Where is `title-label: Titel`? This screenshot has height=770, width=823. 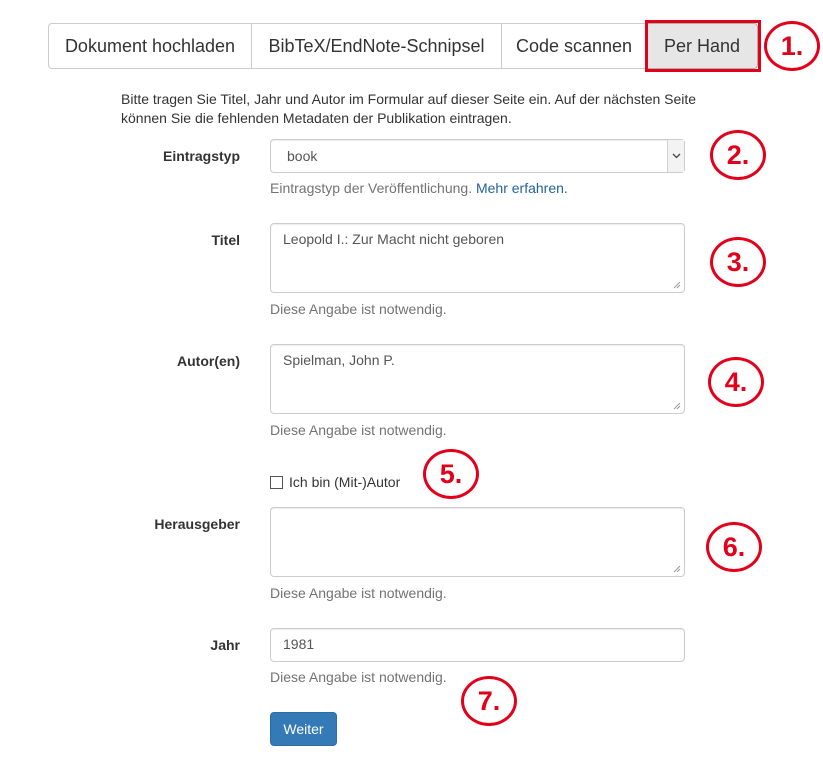 title-label: Titel is located at coordinates (225, 240).